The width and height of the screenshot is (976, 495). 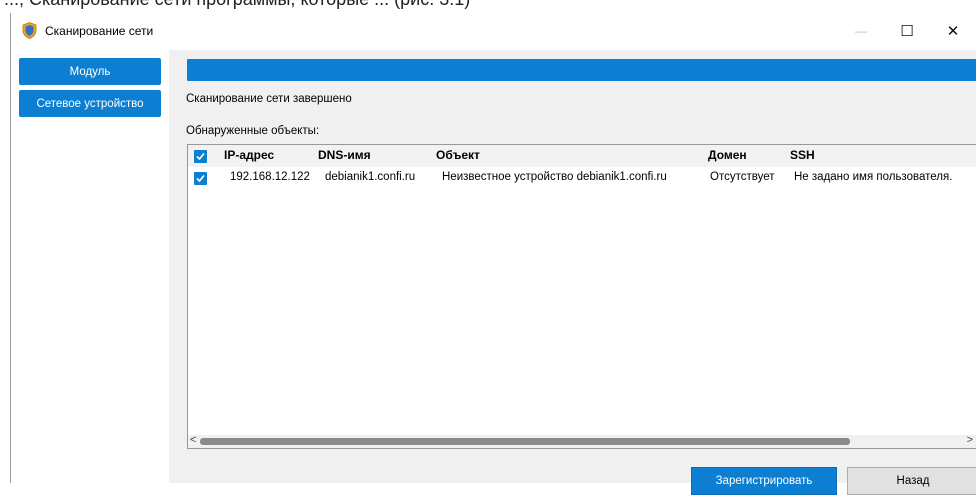 I want to click on minimize-button: —, so click(x=861, y=31).